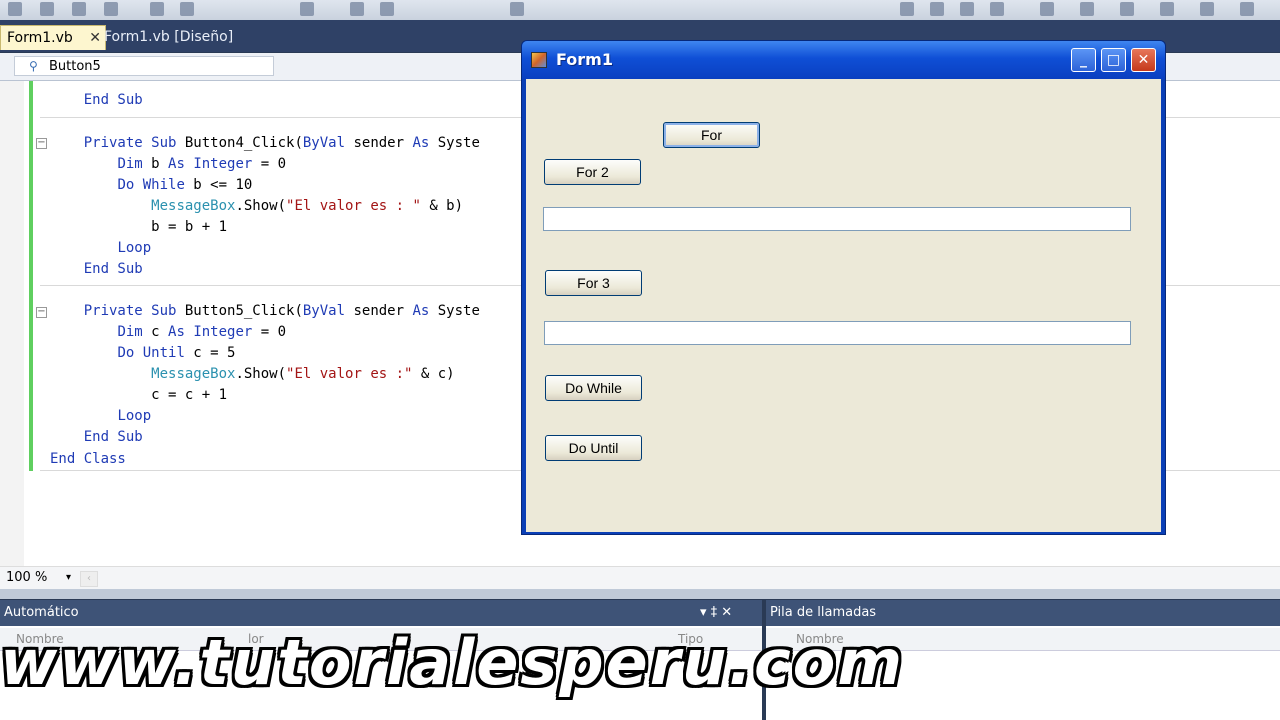 This screenshot has width=1280, height=720. What do you see at coordinates (716, 613) in the screenshot?
I see `panel-controls: ▾ ‡ ✕` at bounding box center [716, 613].